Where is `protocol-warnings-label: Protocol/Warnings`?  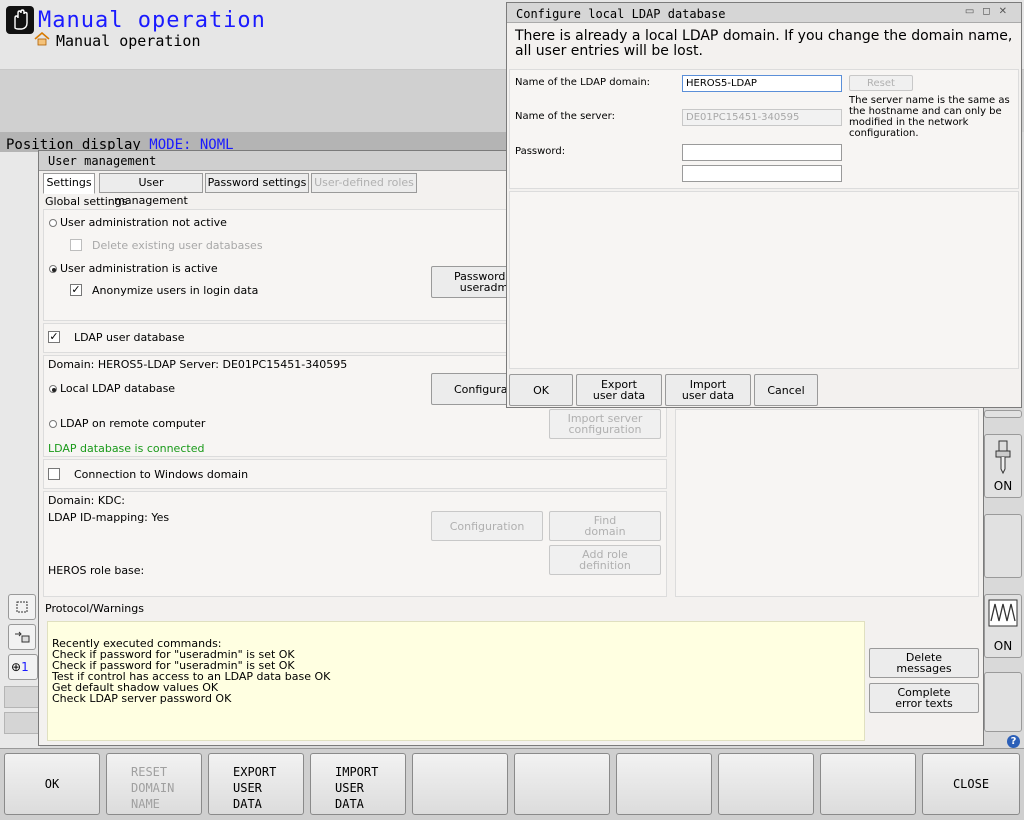 protocol-warnings-label: Protocol/Warnings is located at coordinates (94, 608).